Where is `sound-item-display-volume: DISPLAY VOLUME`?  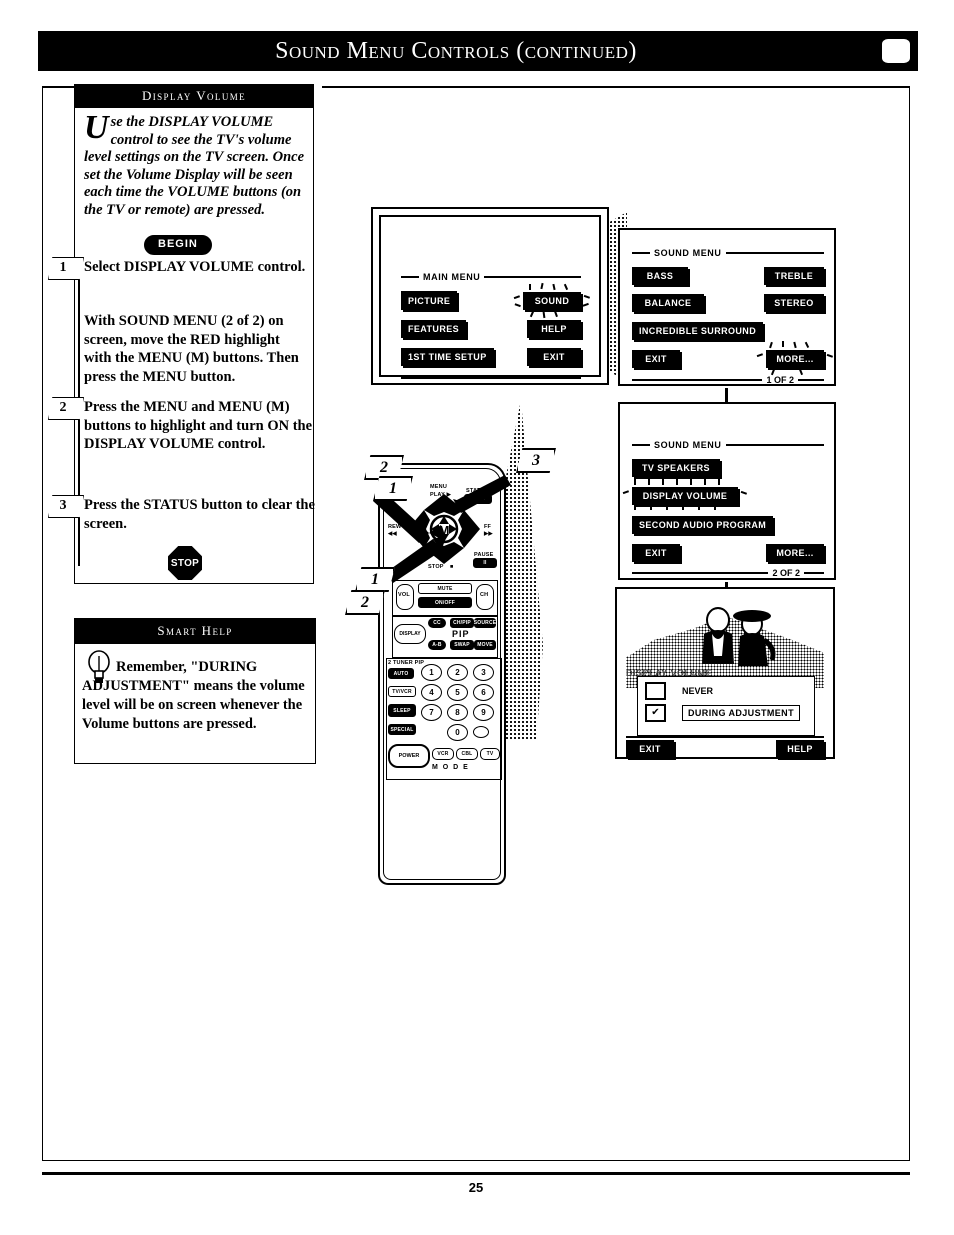
sound-item-display-volume: DISPLAY VOLUME is located at coordinates (685, 496).